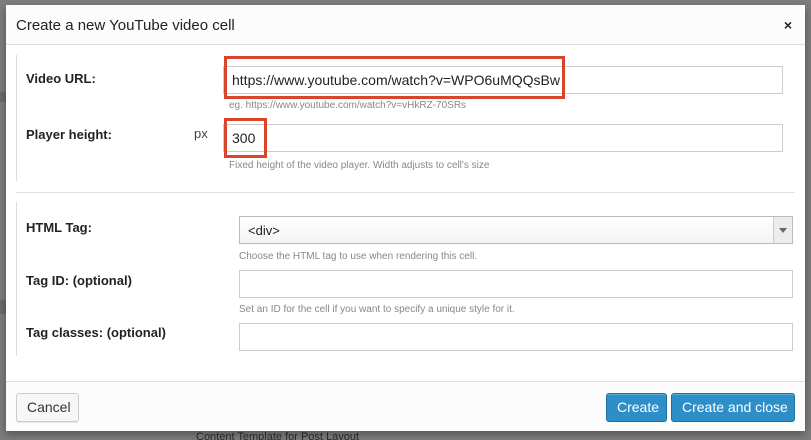 Image resolution: width=811 pixels, height=440 pixels. What do you see at coordinates (782, 230) in the screenshot?
I see `chevron-down-icon` at bounding box center [782, 230].